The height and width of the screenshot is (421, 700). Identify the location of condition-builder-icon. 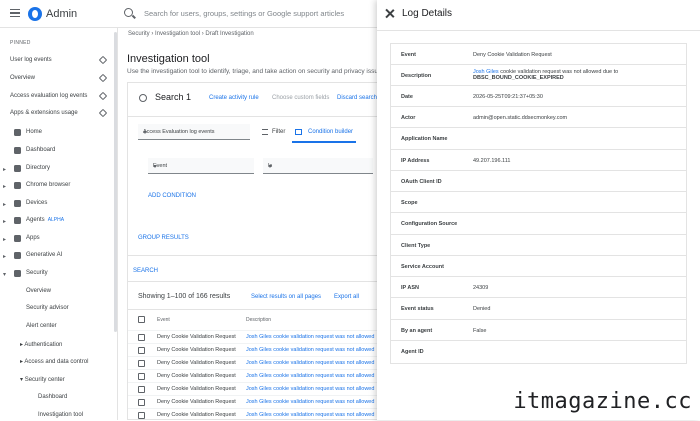
(298, 132).